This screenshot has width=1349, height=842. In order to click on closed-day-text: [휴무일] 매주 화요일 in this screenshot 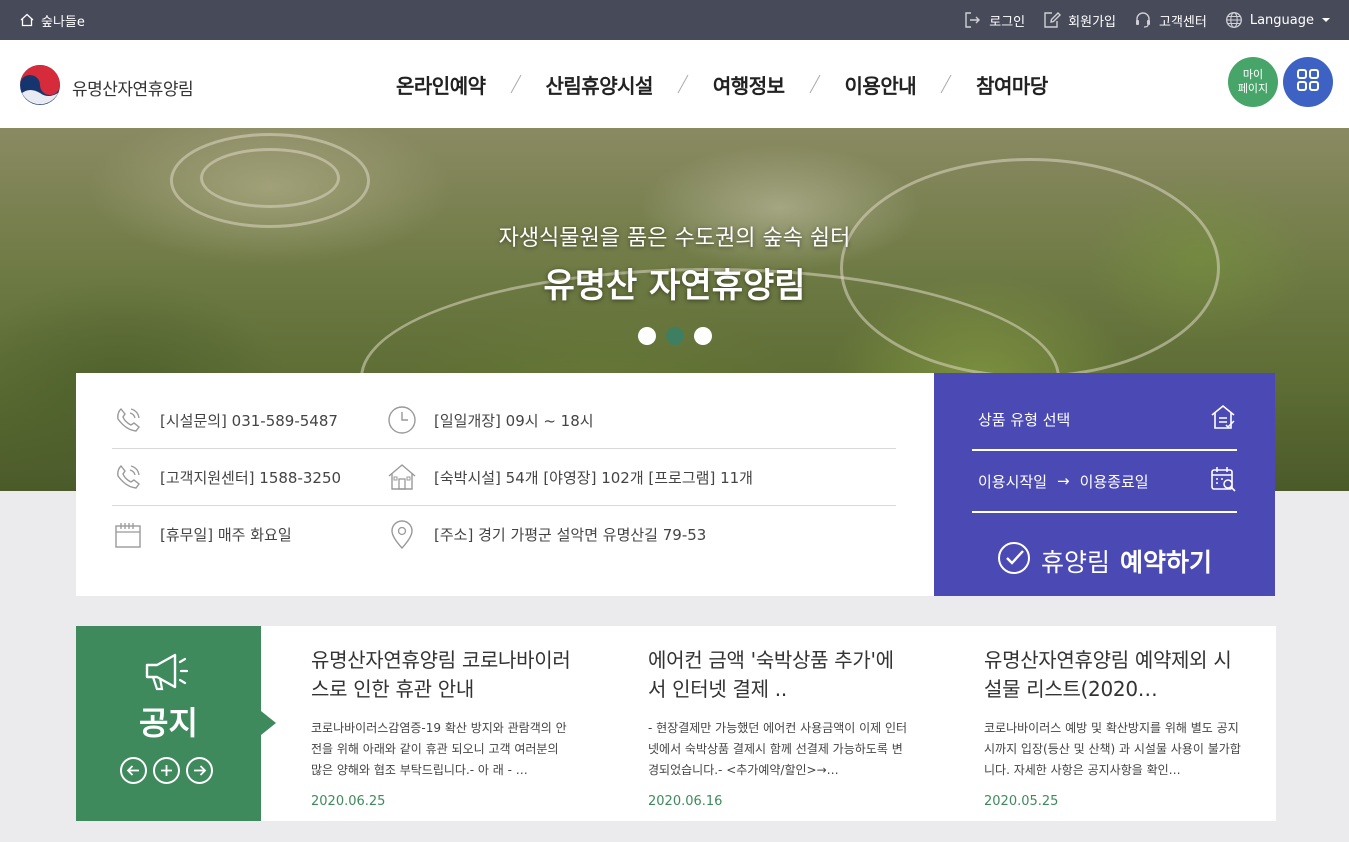, I will do `click(226, 535)`.